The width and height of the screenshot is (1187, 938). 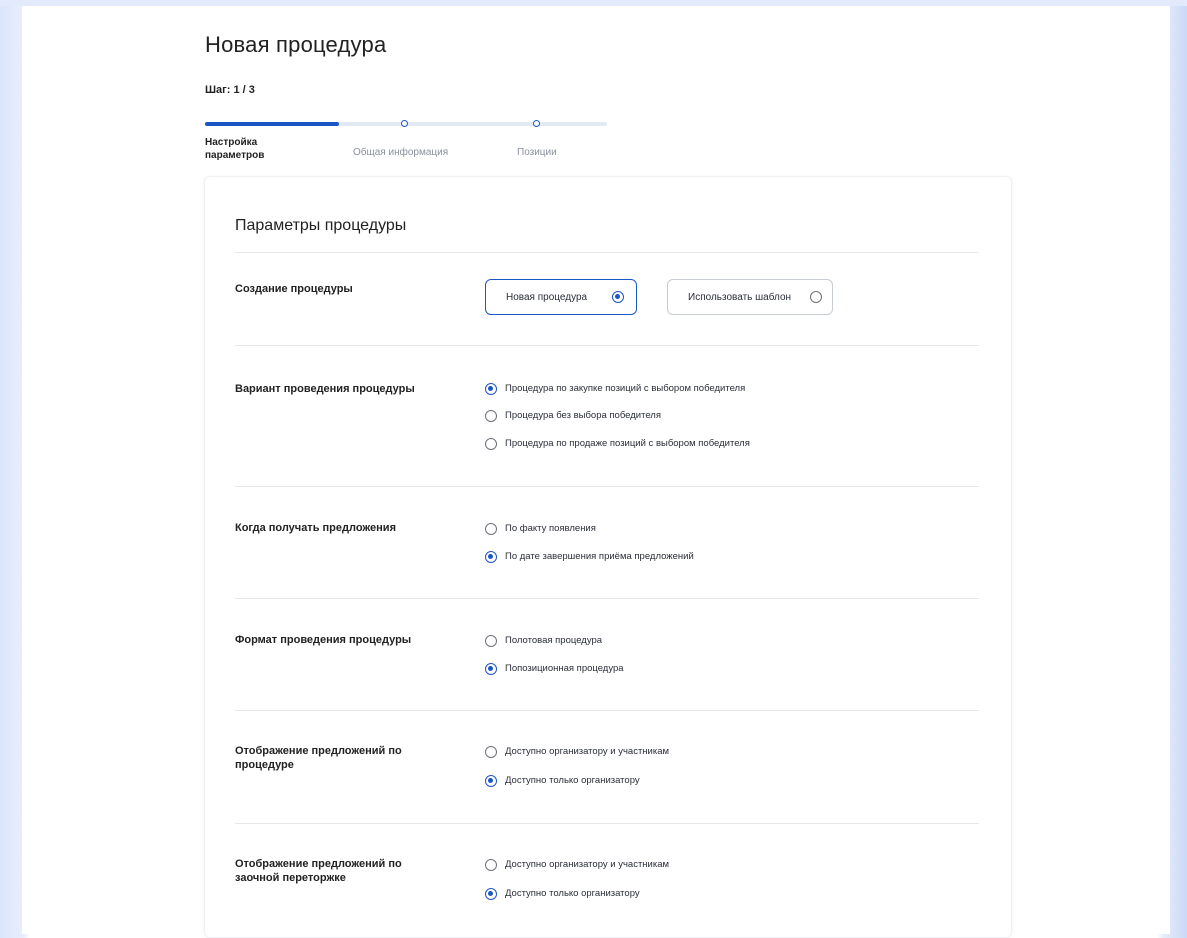 What do you see at coordinates (230, 90) in the screenshot?
I see `step-counter: Шаг: 1 / 3` at bounding box center [230, 90].